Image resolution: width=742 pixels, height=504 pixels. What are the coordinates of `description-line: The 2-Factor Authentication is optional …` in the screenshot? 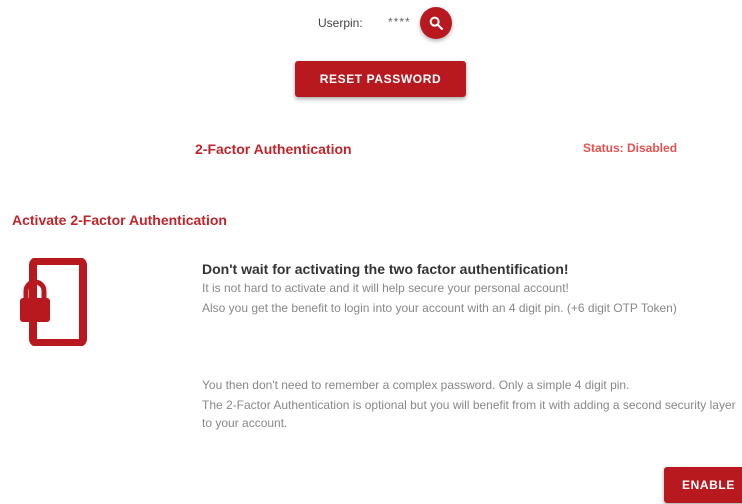 It's located at (469, 414).